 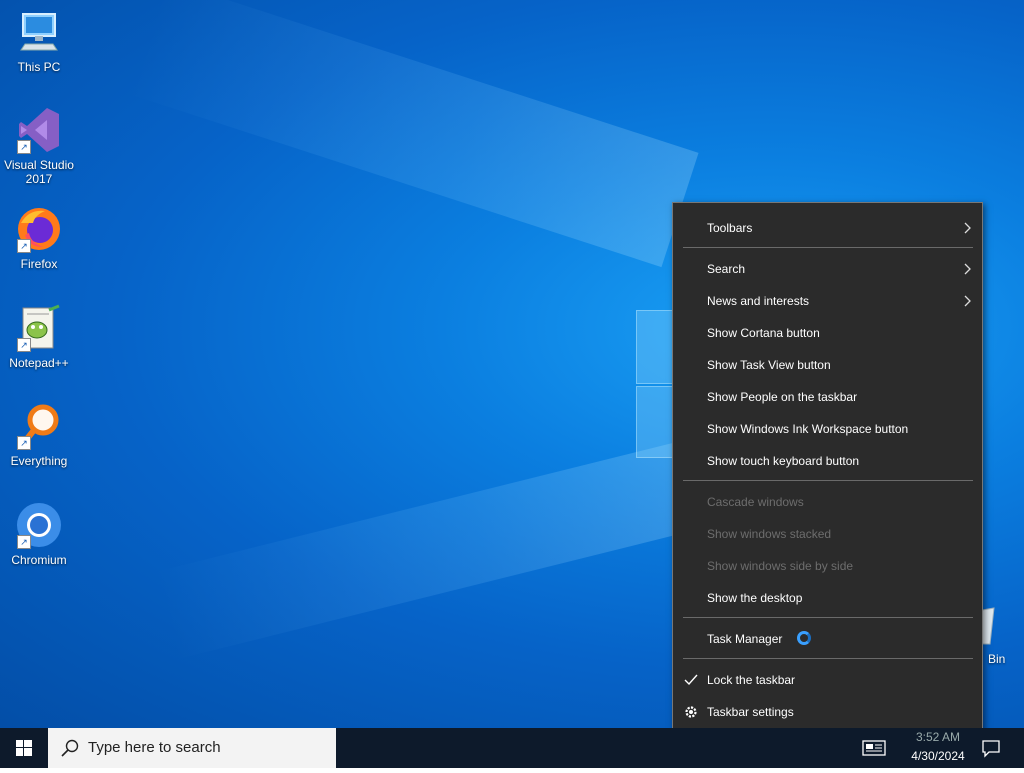 I want to click on desktop-icon-chromium: ↗ Chromium, so click(x=39, y=534).